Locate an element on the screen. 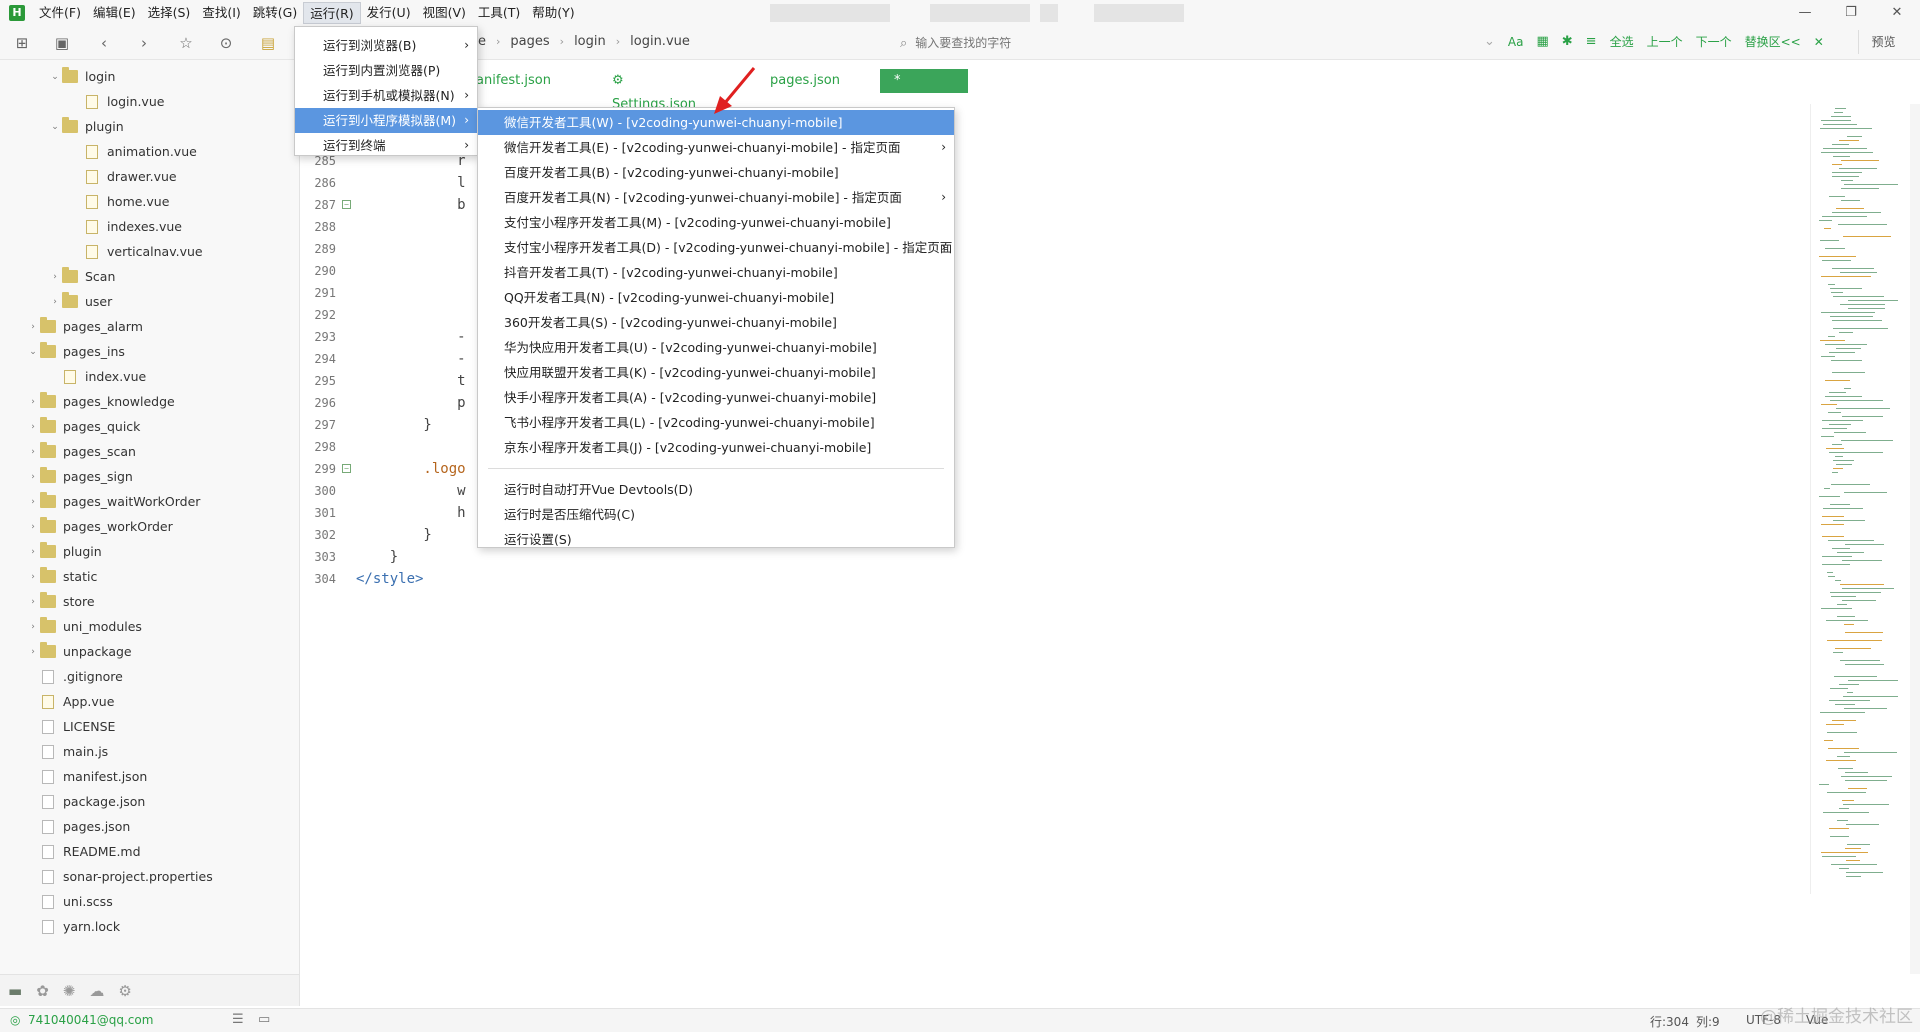 The width and height of the screenshot is (1920, 1032). run-icon: ⊙ is located at coordinates (226, 43).